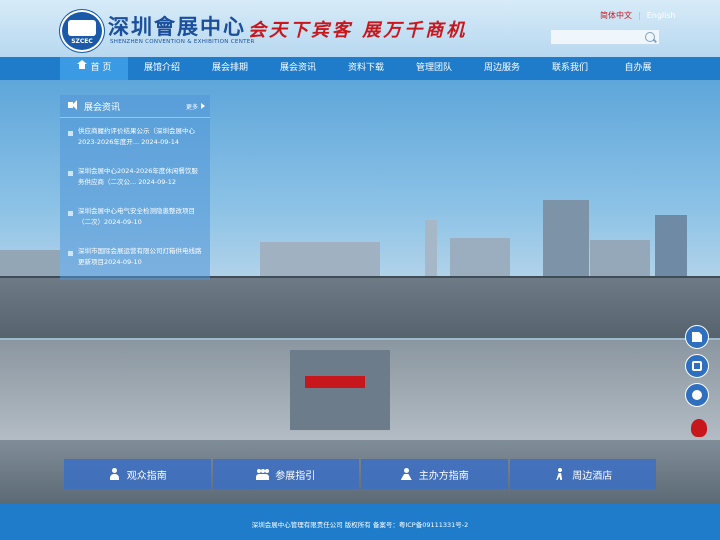  I want to click on side-chat-button, so click(697, 395).